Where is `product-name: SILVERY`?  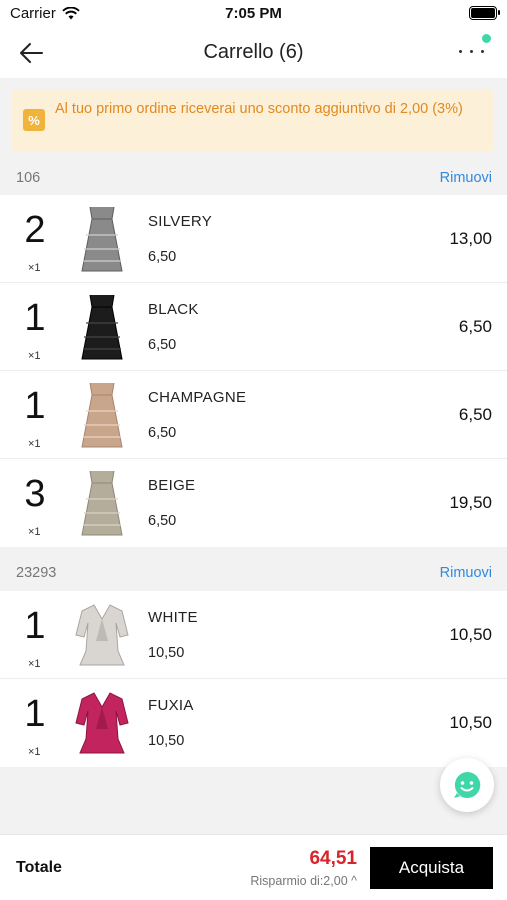 product-name: SILVERY is located at coordinates (180, 221).